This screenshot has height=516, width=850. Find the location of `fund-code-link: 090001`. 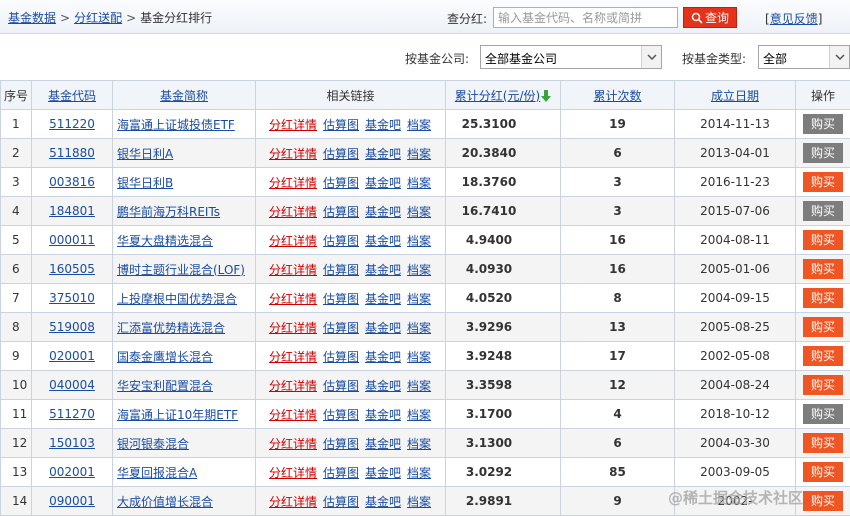

fund-code-link: 090001 is located at coordinates (72, 501).